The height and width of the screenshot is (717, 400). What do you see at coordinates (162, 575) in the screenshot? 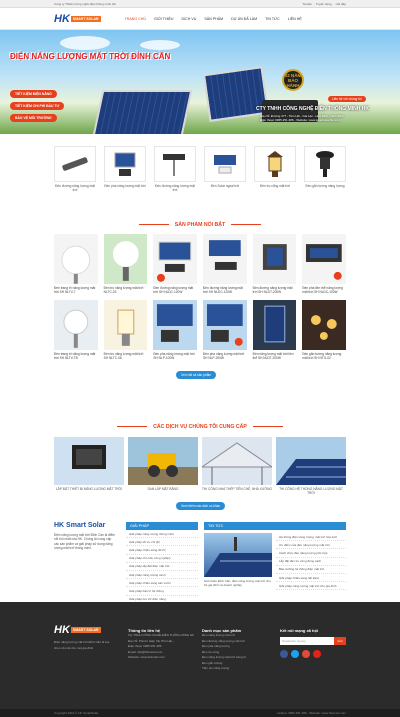
I see `solution-item: Giải pháp năng lượng xanh` at bounding box center [162, 575].